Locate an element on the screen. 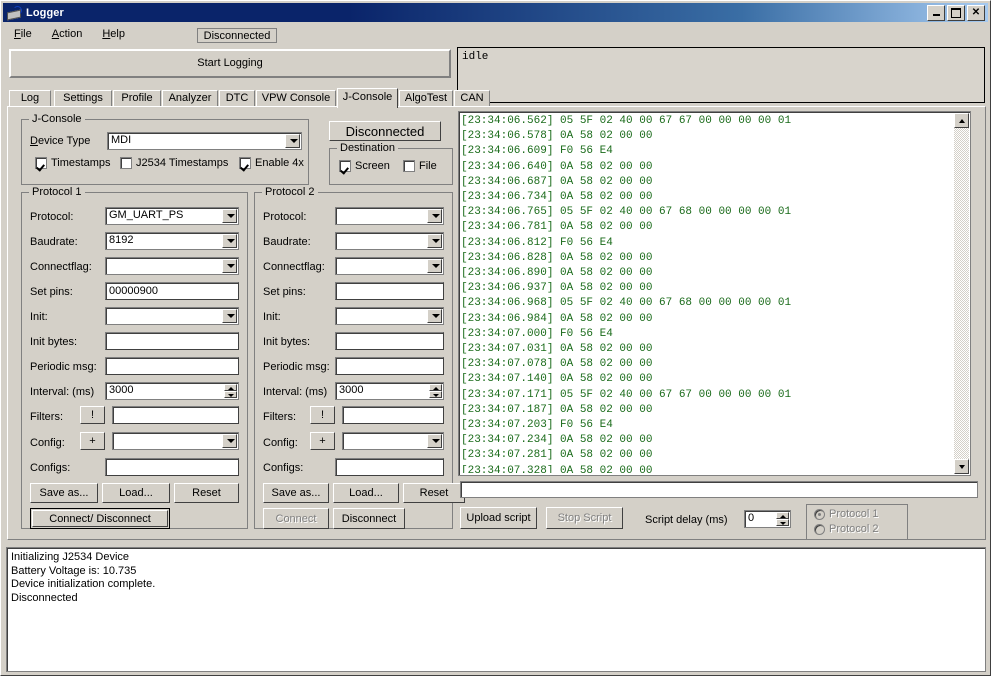  command-input is located at coordinates (719, 489).